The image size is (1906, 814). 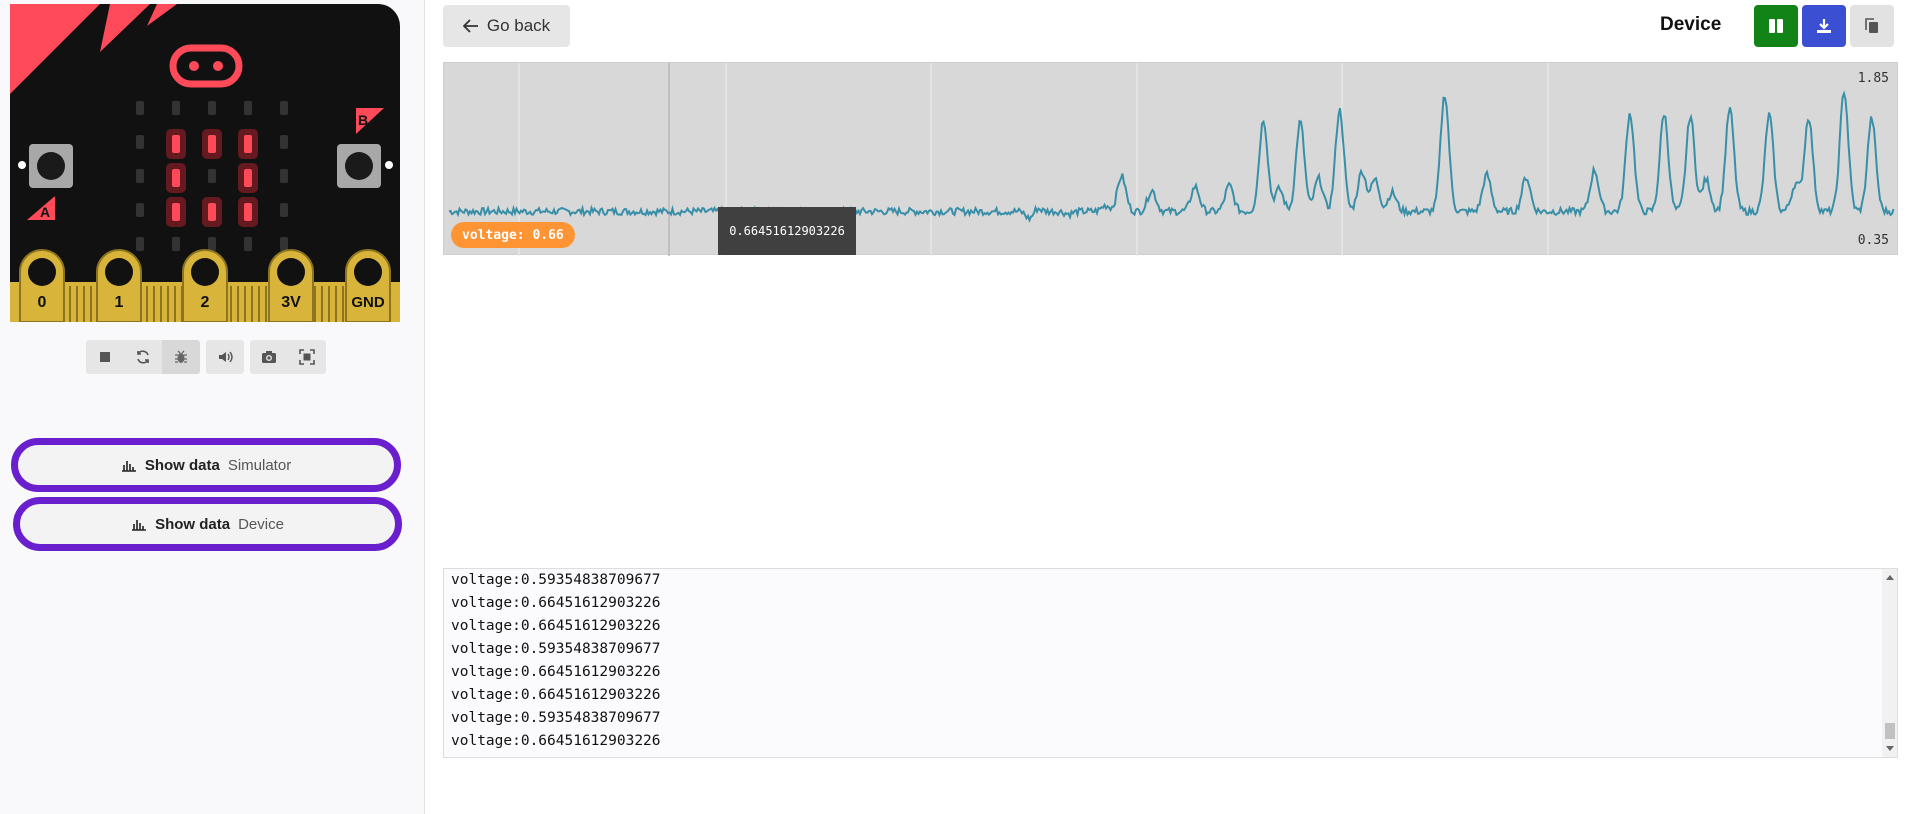 I want to click on pin-0: 0, so click(x=42, y=285).